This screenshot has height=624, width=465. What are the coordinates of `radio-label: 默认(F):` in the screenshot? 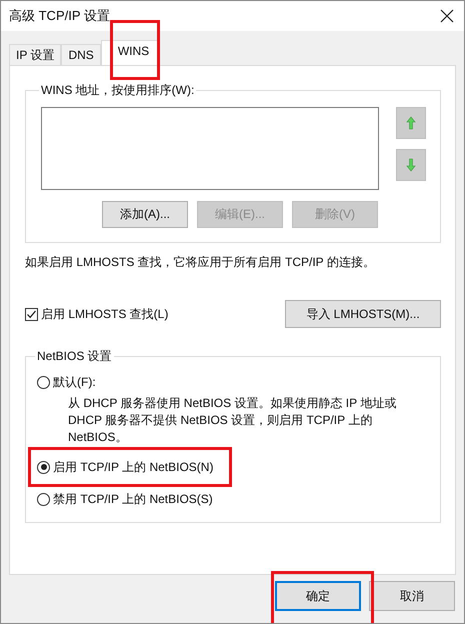 It's located at (74, 382).